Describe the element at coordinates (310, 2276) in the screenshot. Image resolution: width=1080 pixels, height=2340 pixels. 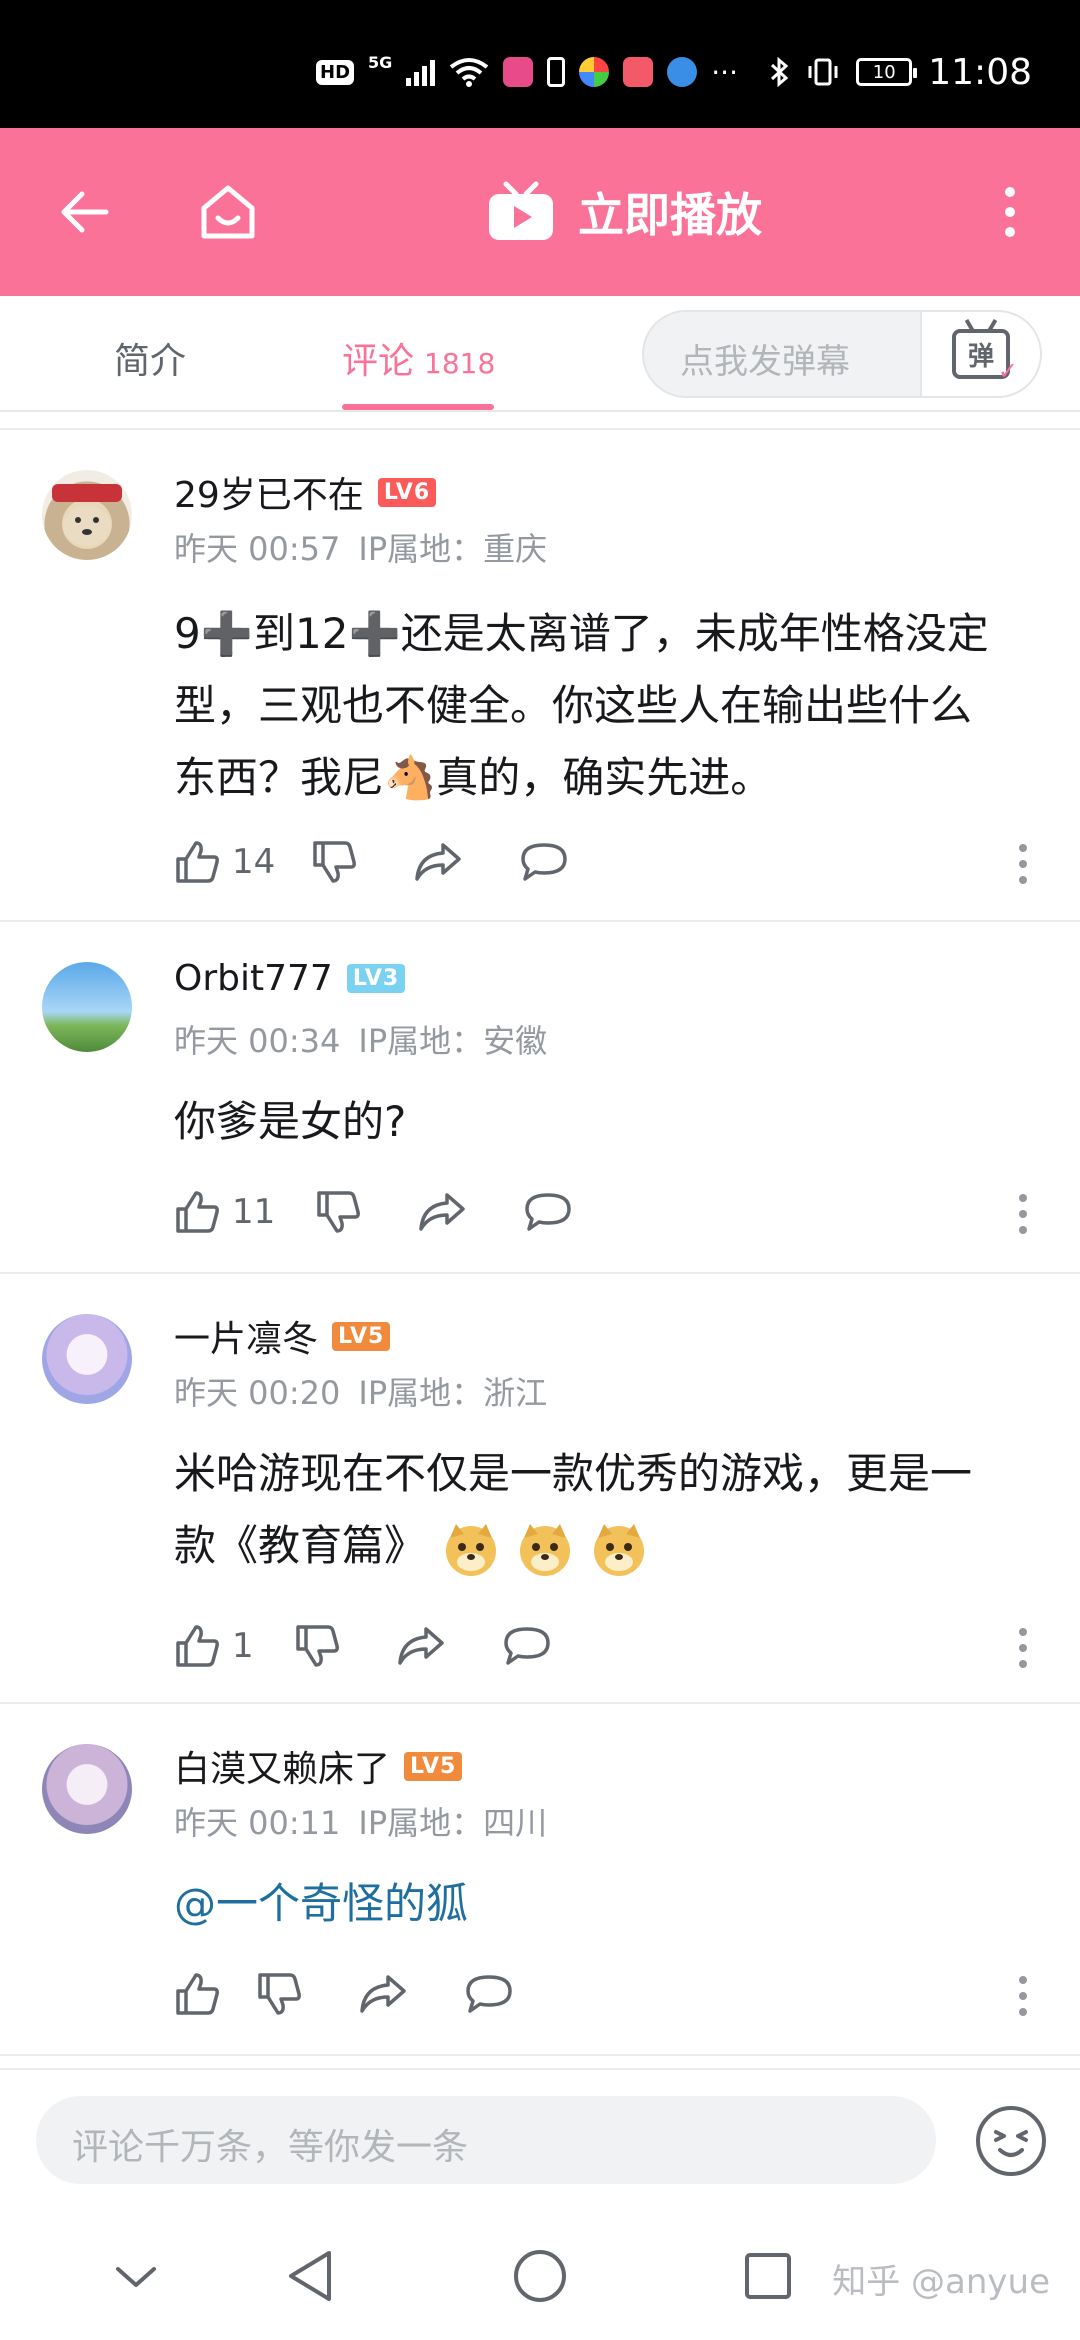
I see `nav-back-button` at that location.